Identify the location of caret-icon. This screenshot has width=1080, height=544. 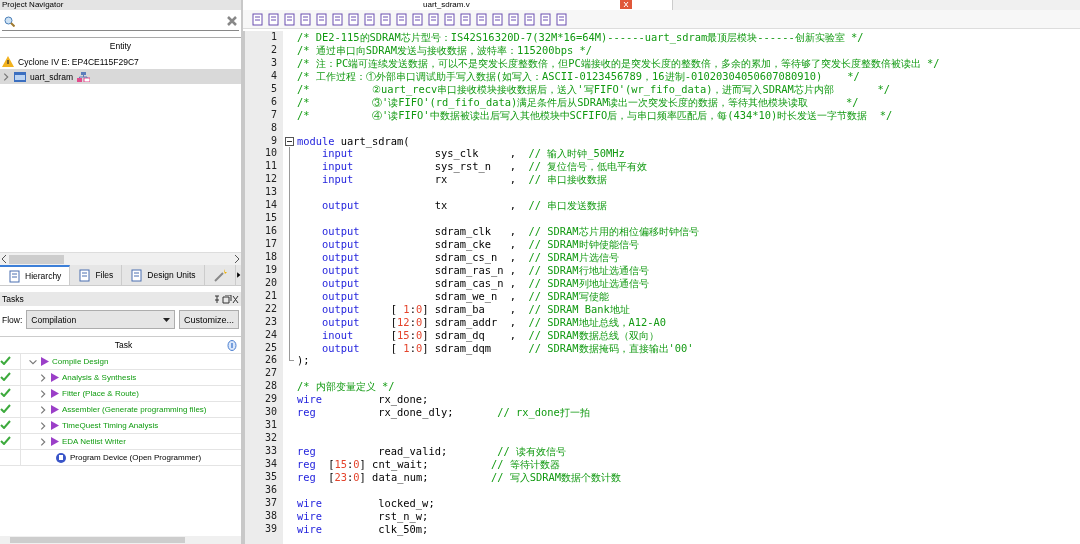
(166, 319).